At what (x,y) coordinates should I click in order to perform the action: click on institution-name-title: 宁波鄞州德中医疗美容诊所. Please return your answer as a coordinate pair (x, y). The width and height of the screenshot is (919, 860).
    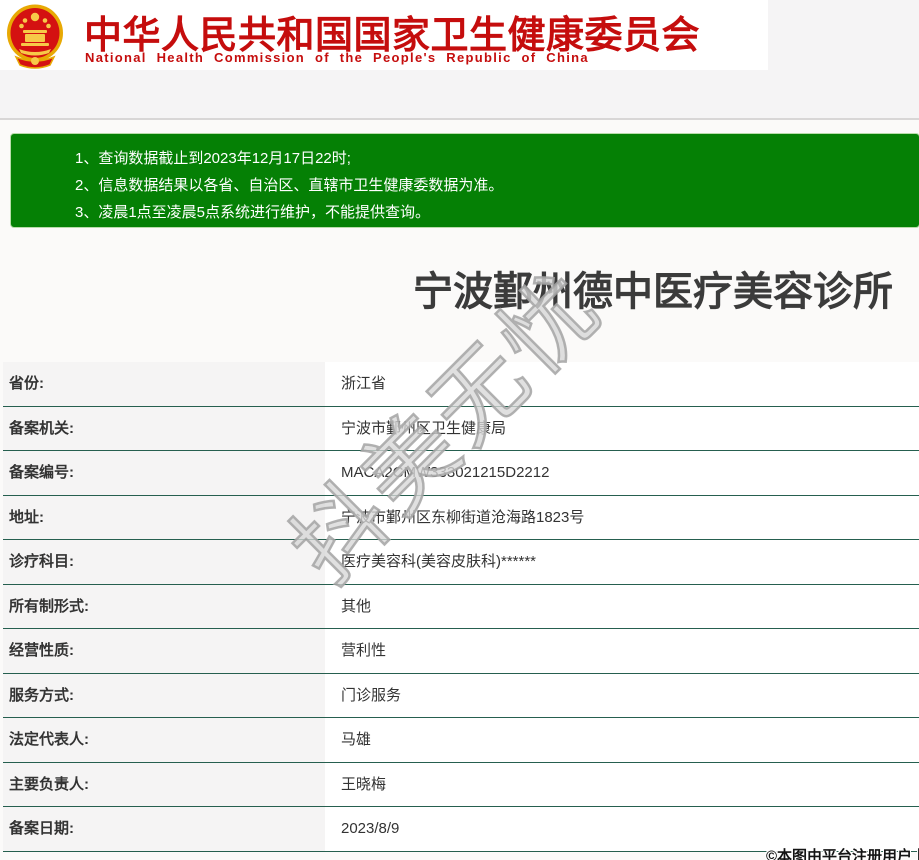
    Looking at the image, I should click on (653, 292).